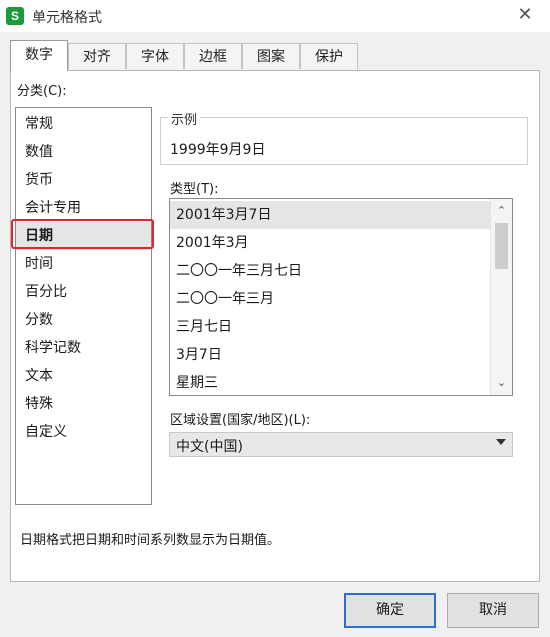 The width and height of the screenshot is (550, 637). I want to click on category-label: 分类(C):, so click(42, 91).